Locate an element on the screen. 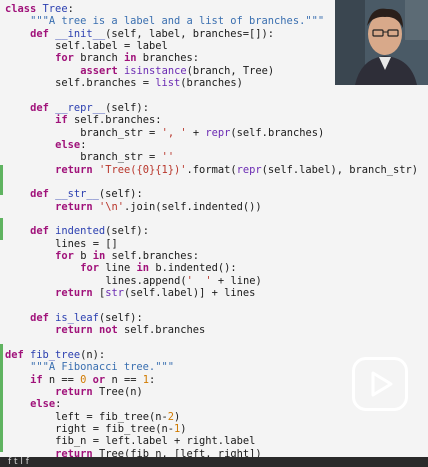 Image resolution: width=428 pixels, height=467 pixels. code-token: fib_tree is located at coordinates (55, 354).